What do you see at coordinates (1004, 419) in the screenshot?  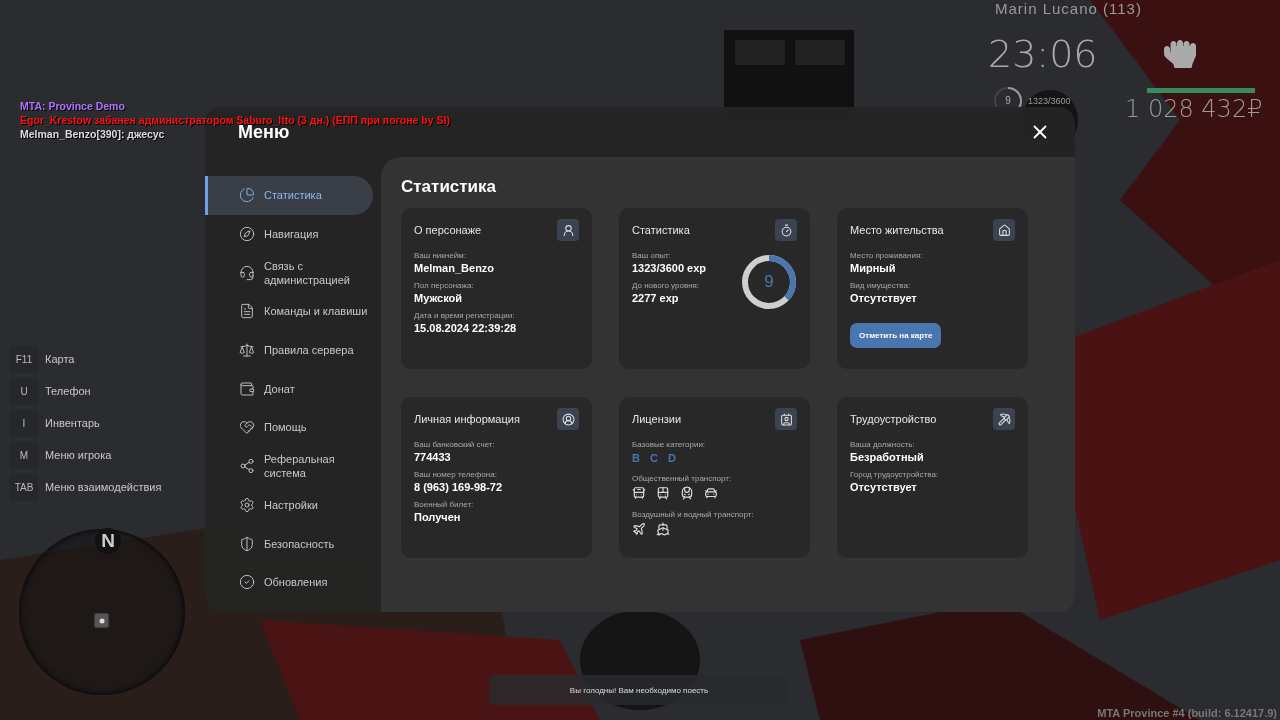 I see `pickaxe-icon` at bounding box center [1004, 419].